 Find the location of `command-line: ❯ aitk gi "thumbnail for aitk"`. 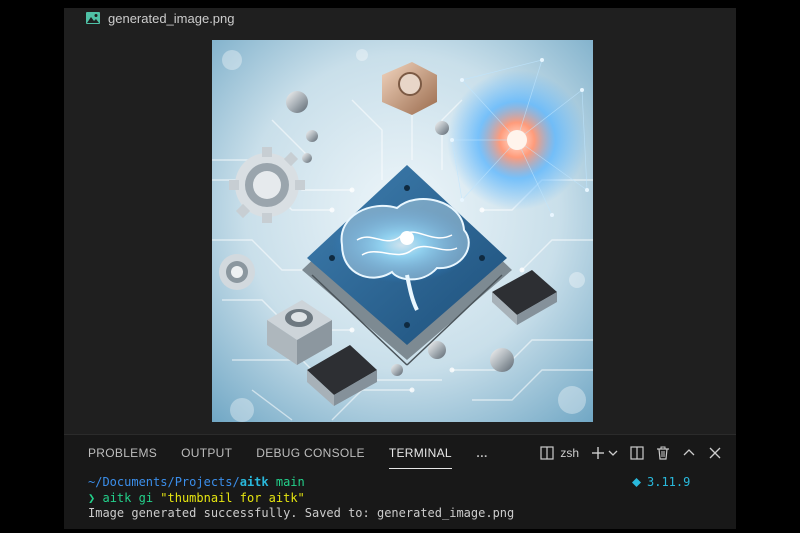

command-line: ❯ aitk gi "thumbnail for aitk" is located at coordinates (403, 499).